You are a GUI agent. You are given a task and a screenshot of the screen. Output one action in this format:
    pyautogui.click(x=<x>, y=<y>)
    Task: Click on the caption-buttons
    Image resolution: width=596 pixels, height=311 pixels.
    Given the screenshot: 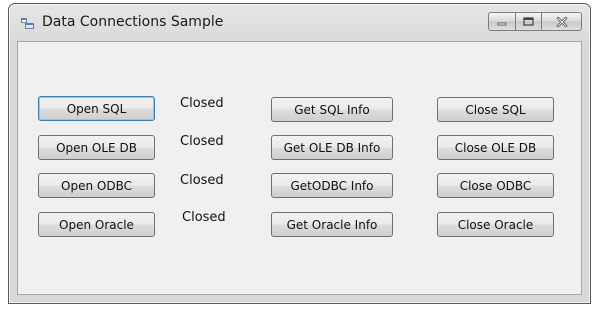 What is the action you would take?
    pyautogui.click(x=535, y=21)
    